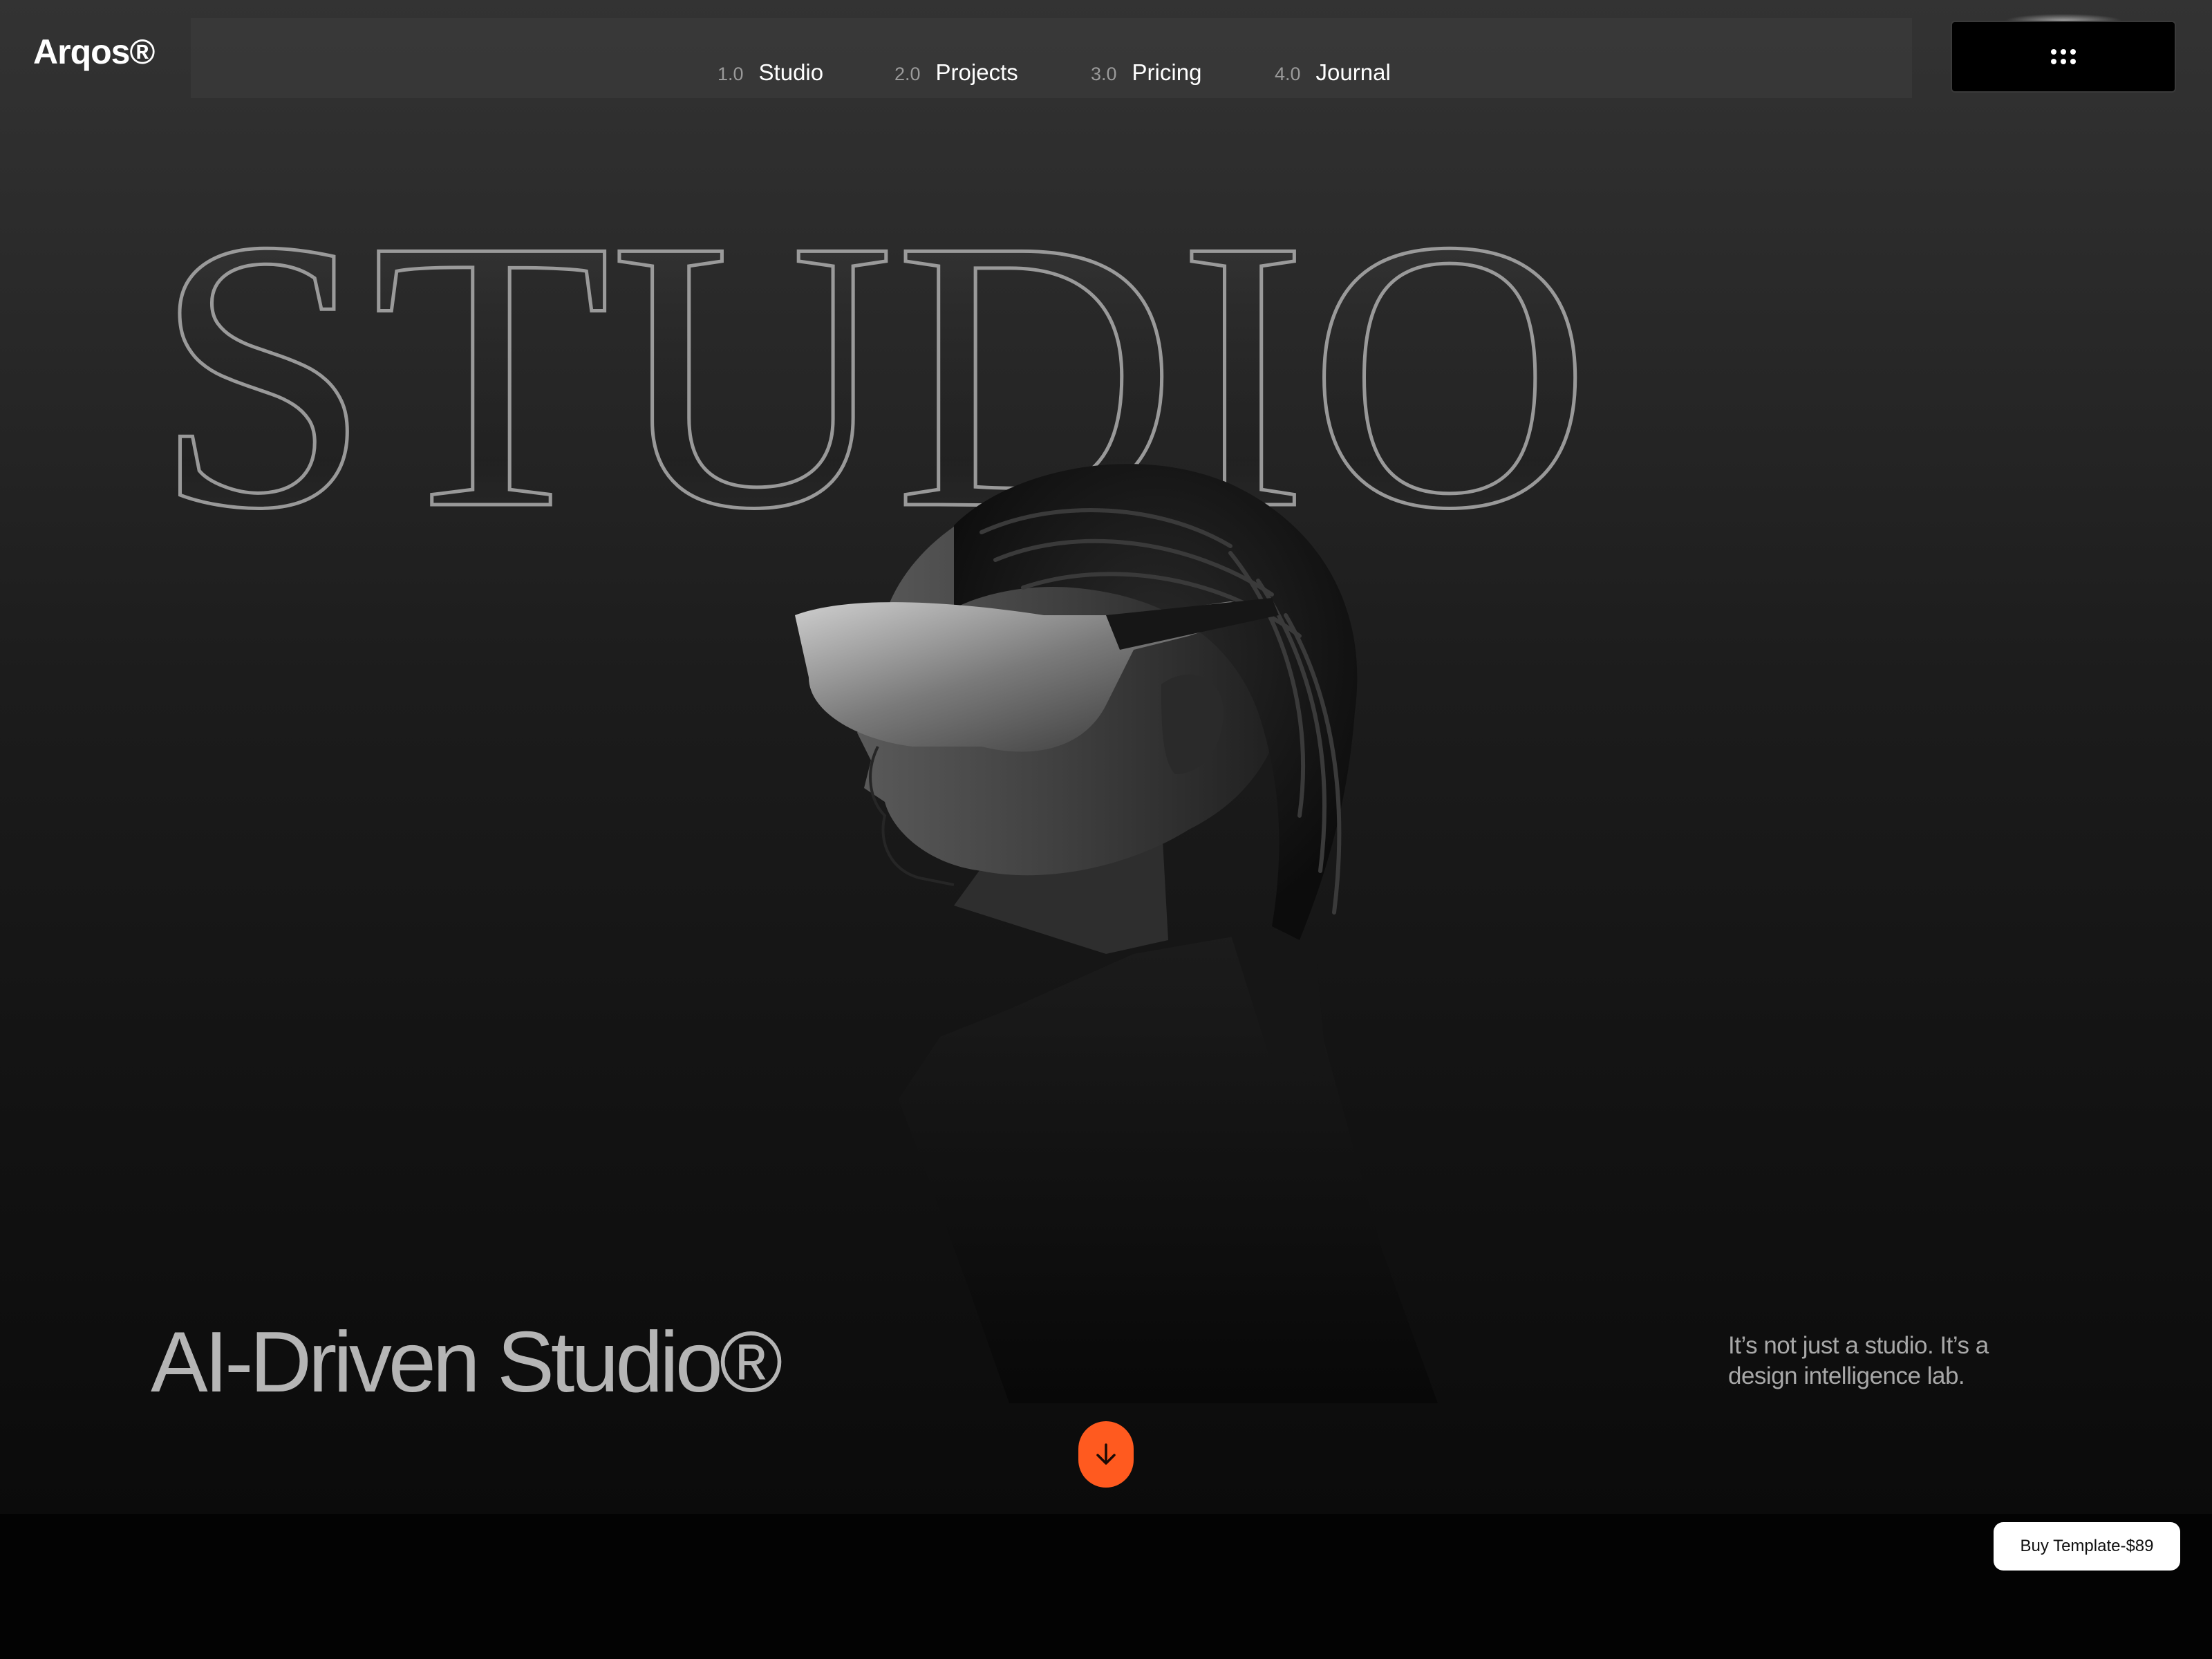 The width and height of the screenshot is (2212, 1659). Describe the element at coordinates (1104, 74) in the screenshot. I see `nav-item-number: 3.0` at that location.